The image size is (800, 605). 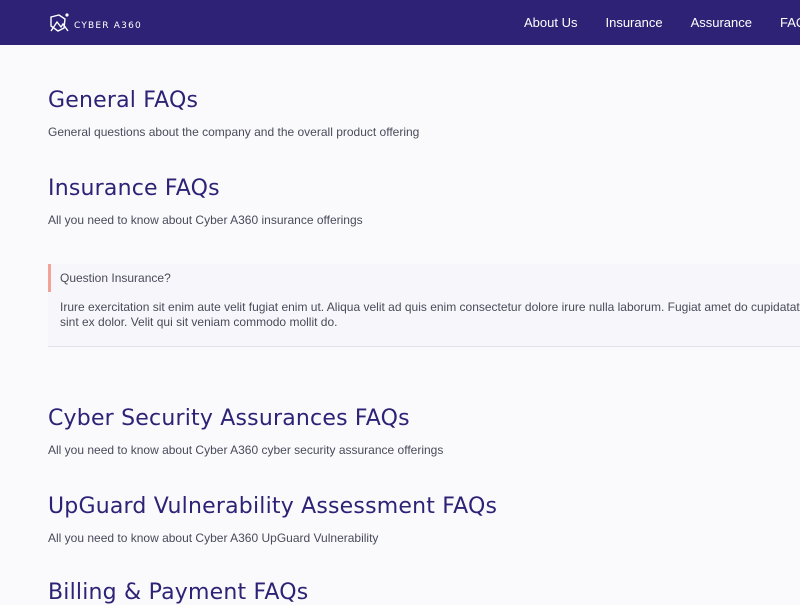 I want to click on nav-link-faq: FAQ, so click(x=790, y=22).